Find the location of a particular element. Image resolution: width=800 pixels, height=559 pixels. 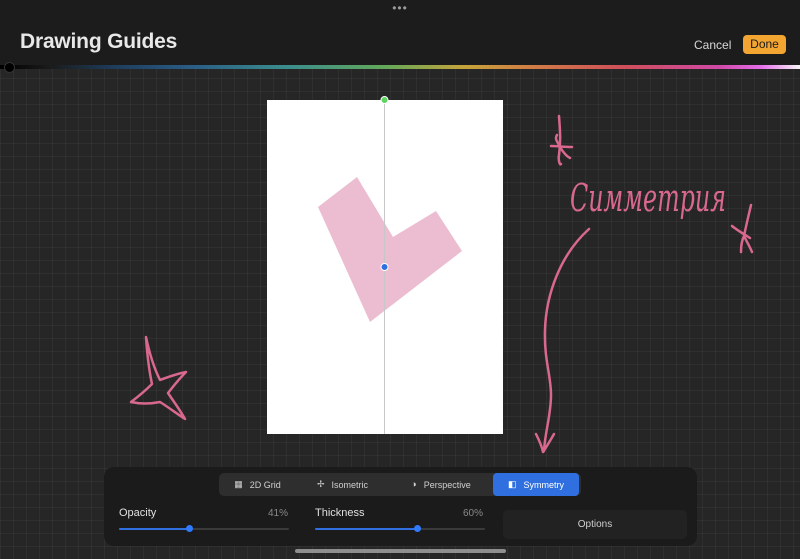

isometric-icon: ✢ is located at coordinates (320, 484).